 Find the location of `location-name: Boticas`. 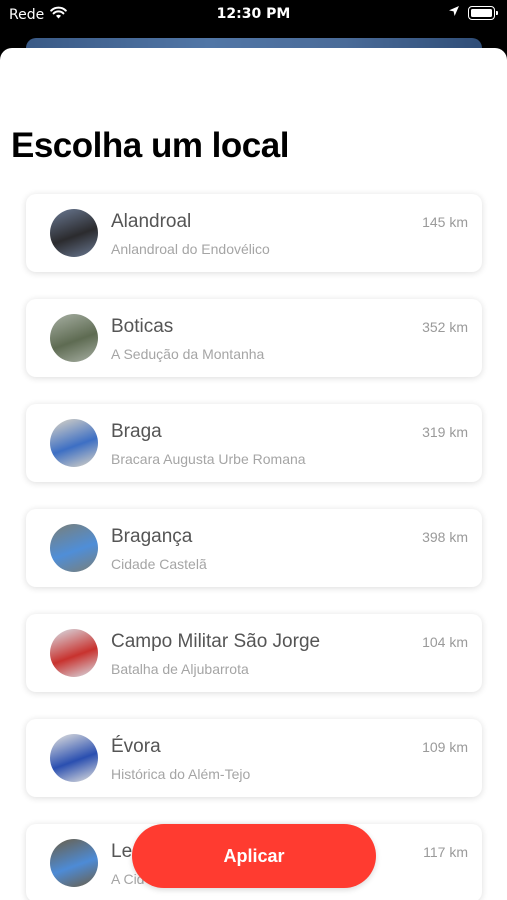

location-name: Boticas is located at coordinates (142, 326).